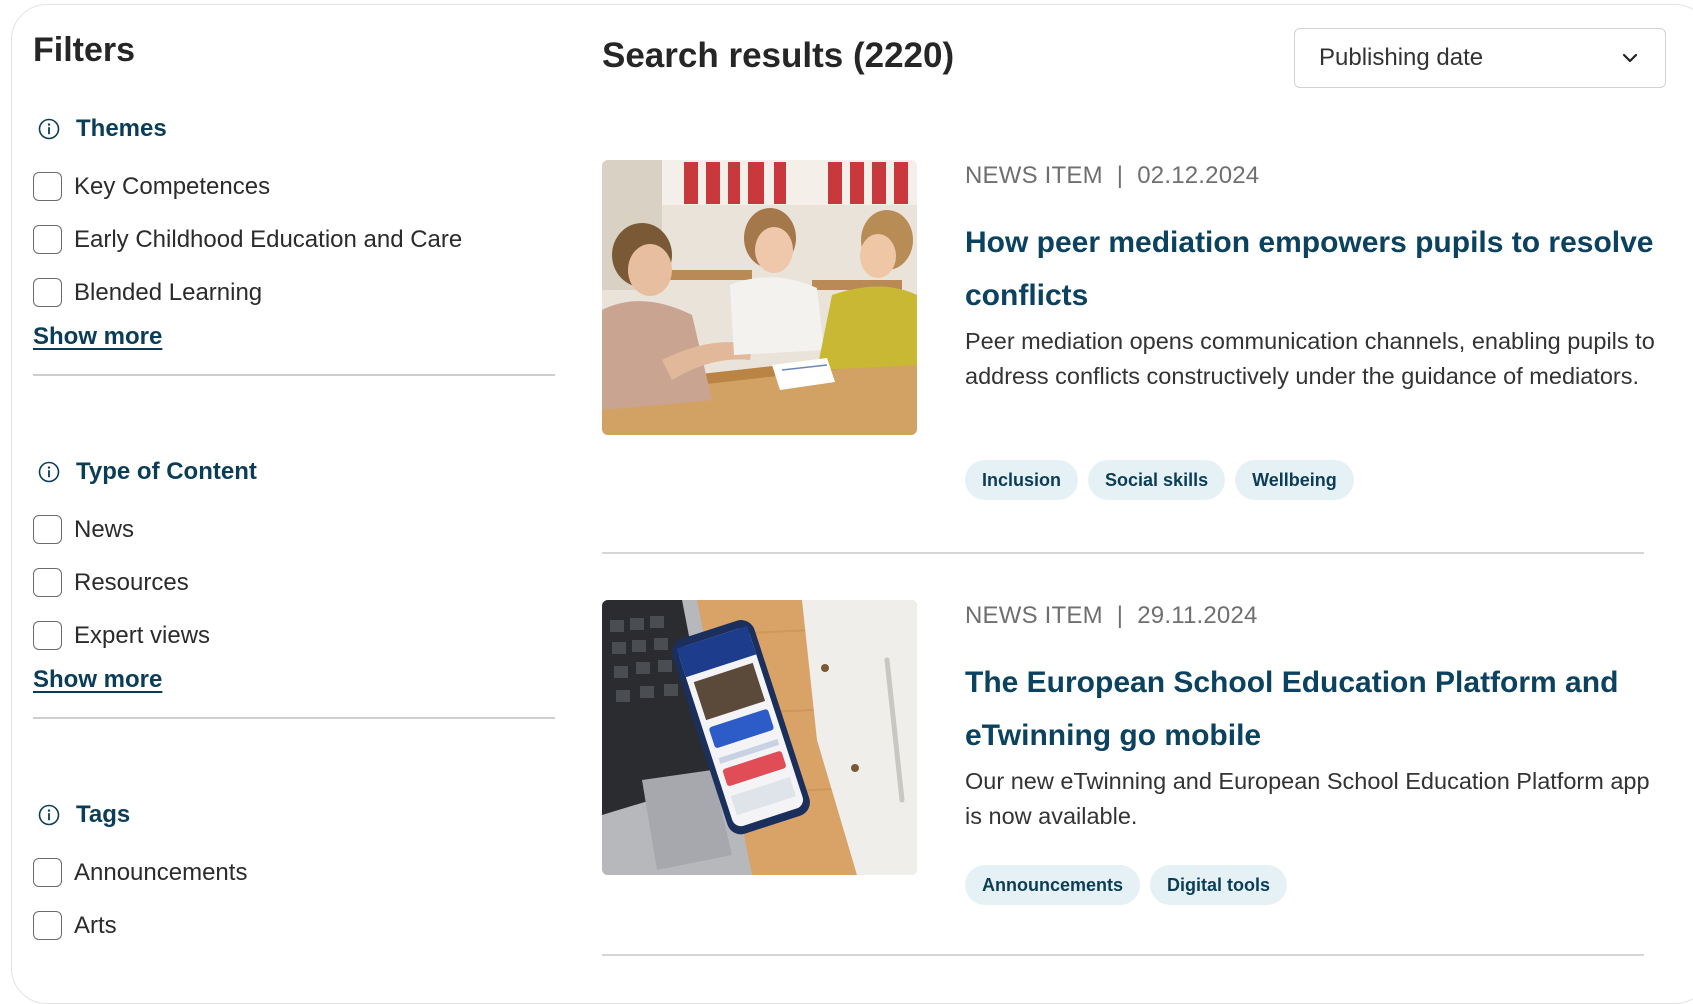 The width and height of the screenshot is (1693, 1004). What do you see at coordinates (172, 186) in the screenshot?
I see `filter-option-label: Key Competences` at bounding box center [172, 186].